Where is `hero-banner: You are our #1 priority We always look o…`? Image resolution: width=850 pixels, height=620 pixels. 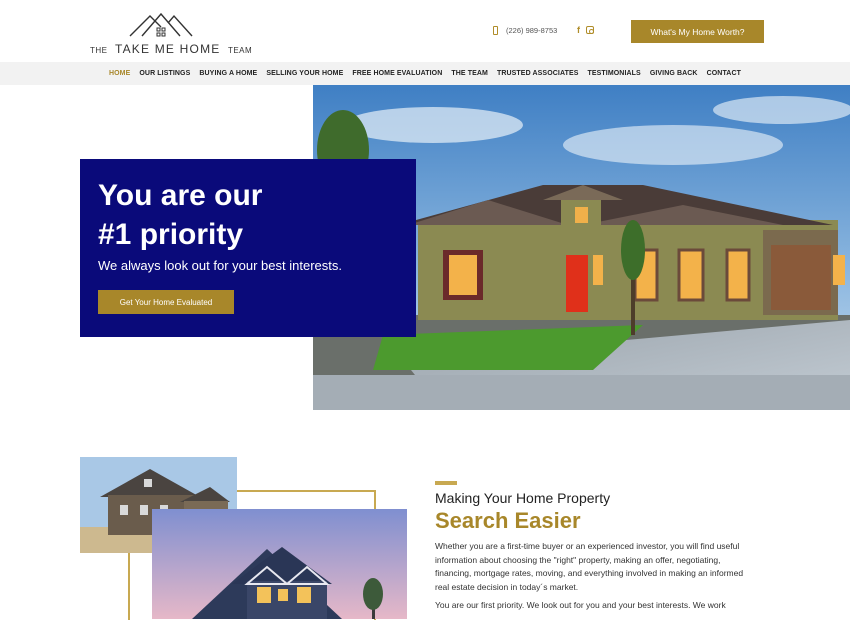
hero-banner: You are our #1 priority We always look o… is located at coordinates (248, 248).